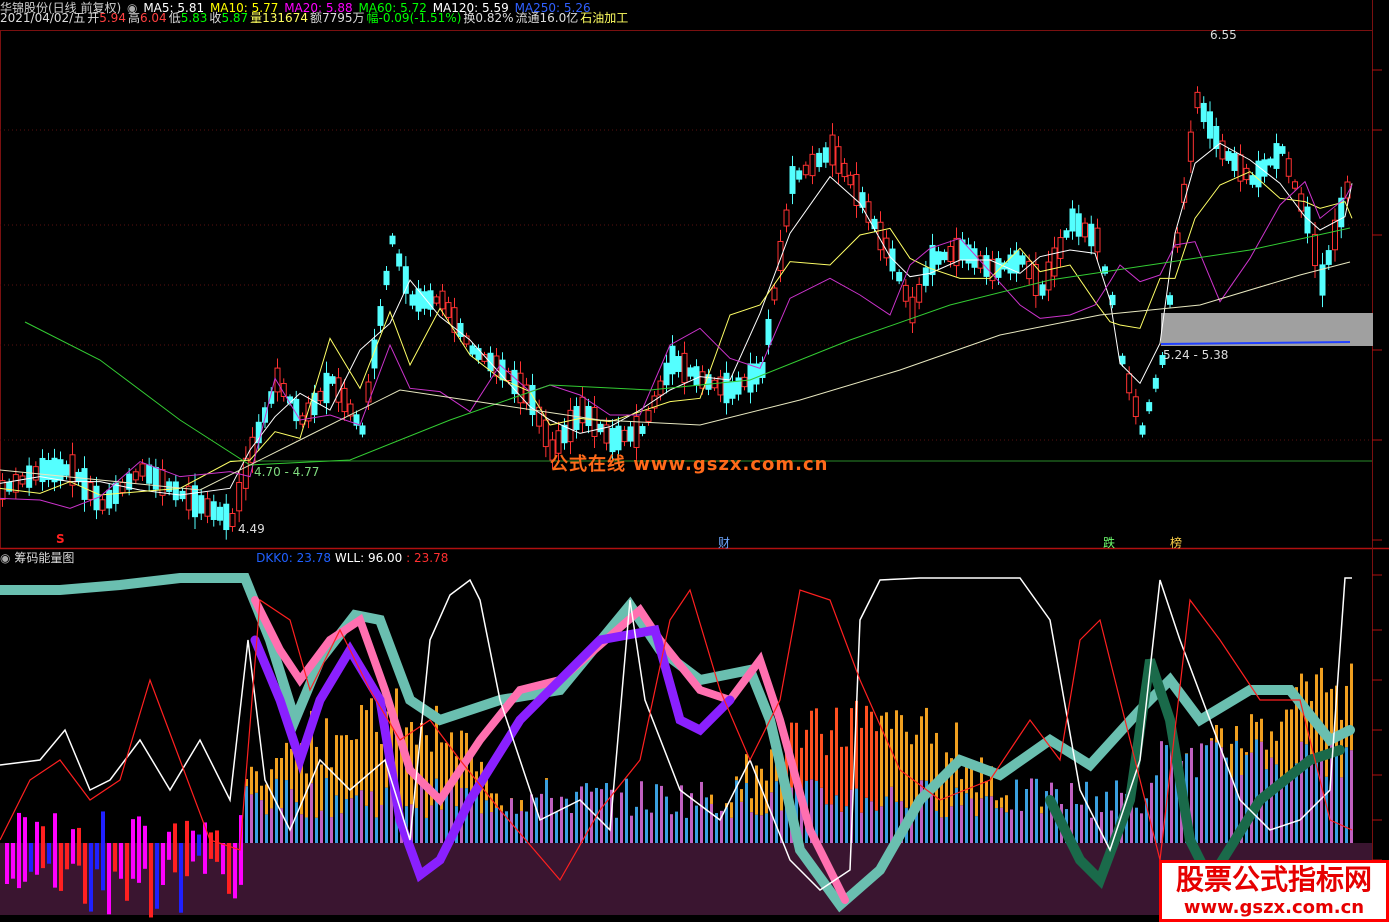 The width and height of the screenshot is (1389, 922). What do you see at coordinates (251, 529) in the screenshot?
I see `low-price-label: 4.49` at bounding box center [251, 529].